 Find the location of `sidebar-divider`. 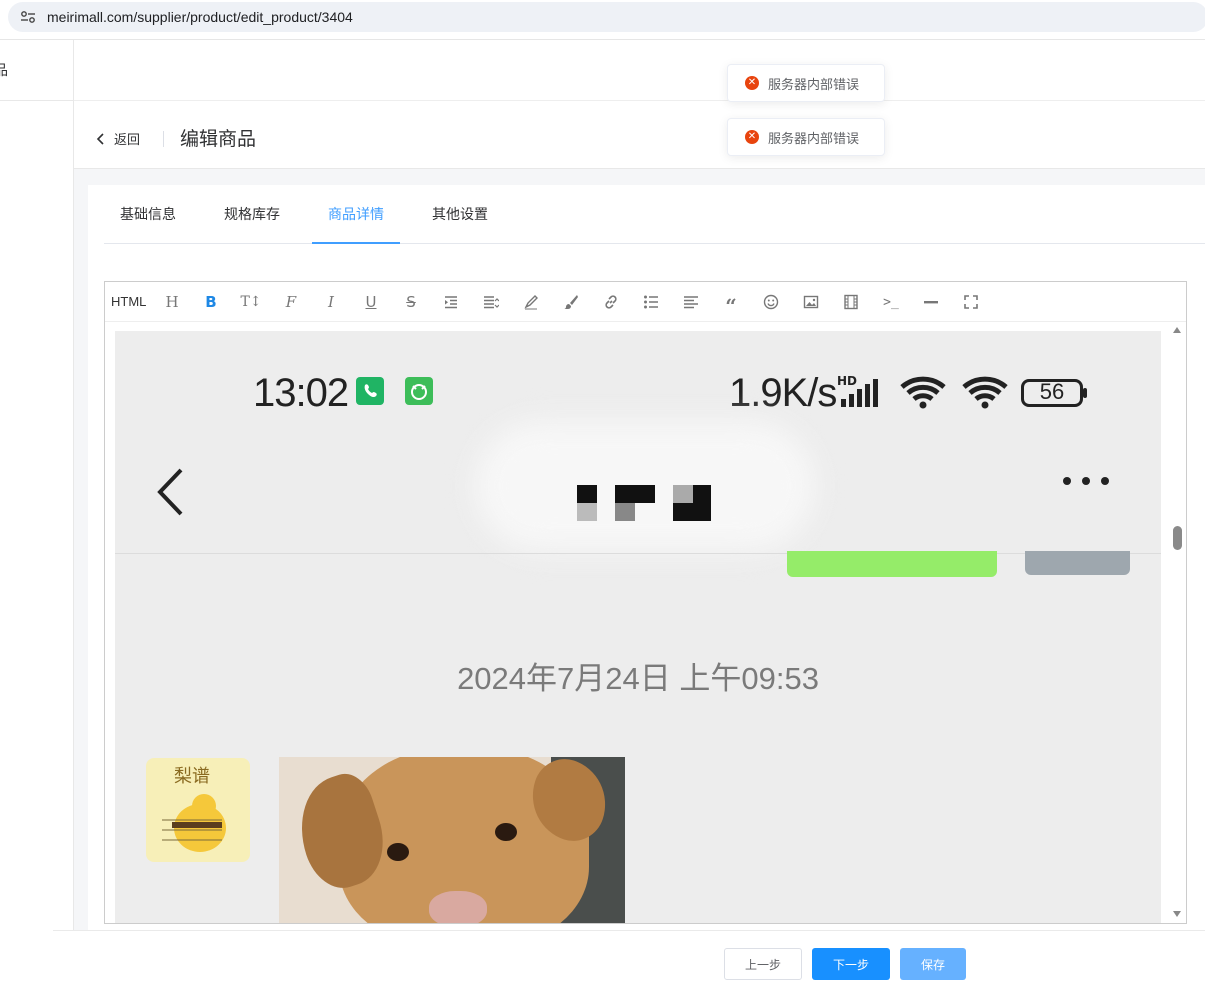

sidebar-divider is located at coordinates (37, 100).